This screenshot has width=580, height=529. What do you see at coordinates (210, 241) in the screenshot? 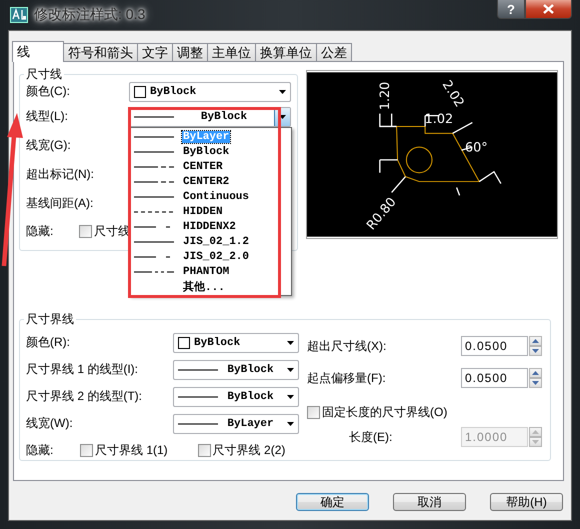
I see `list-item: JIS_02_1.2` at bounding box center [210, 241].